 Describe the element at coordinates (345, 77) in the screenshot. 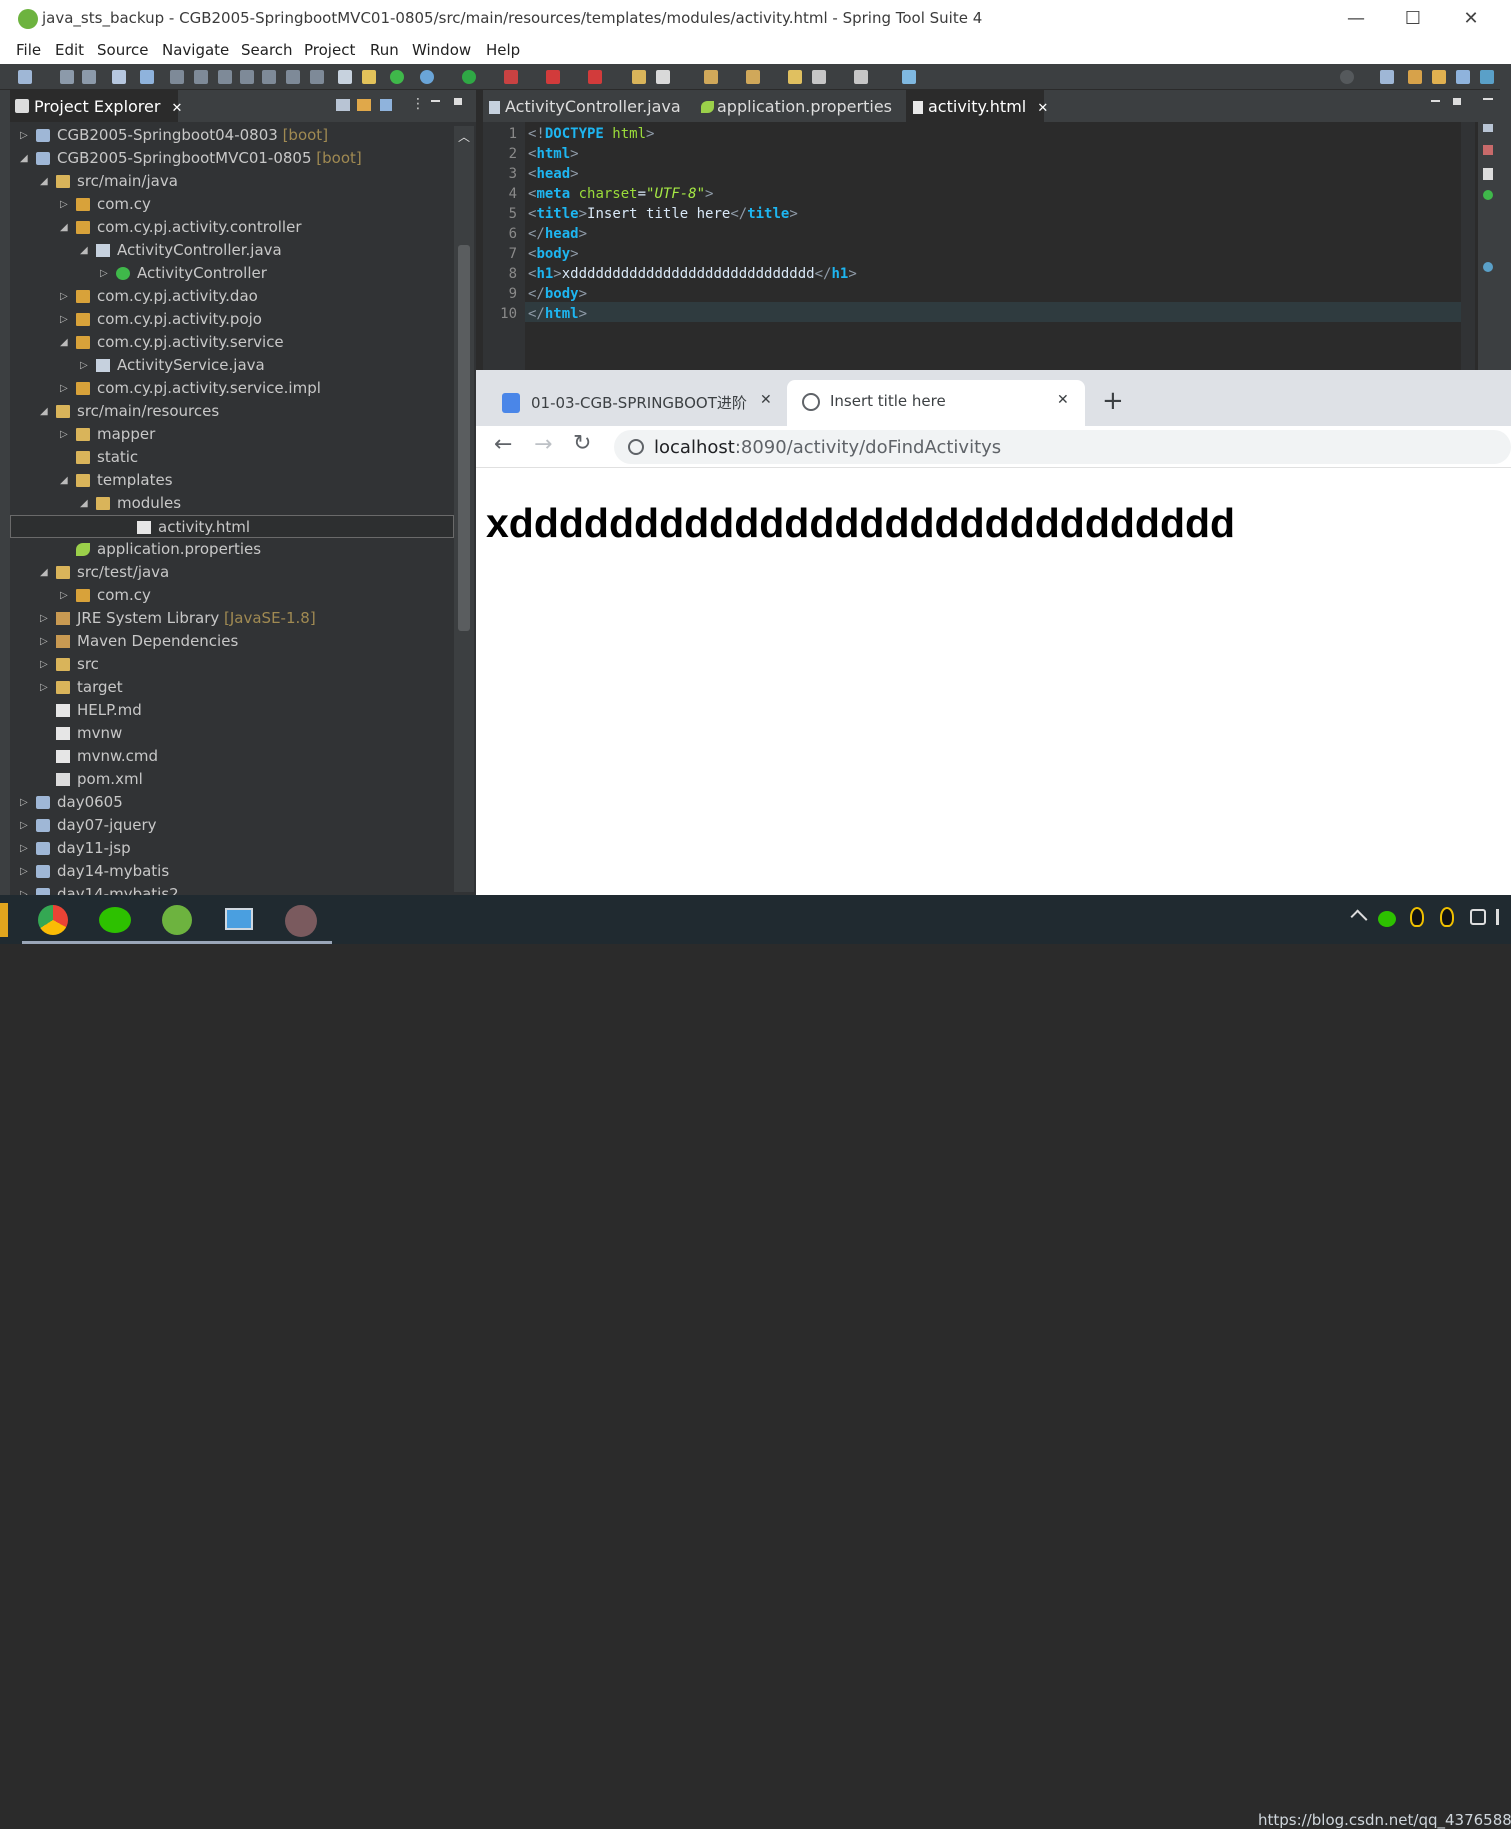

I see `open-type-icon` at that location.